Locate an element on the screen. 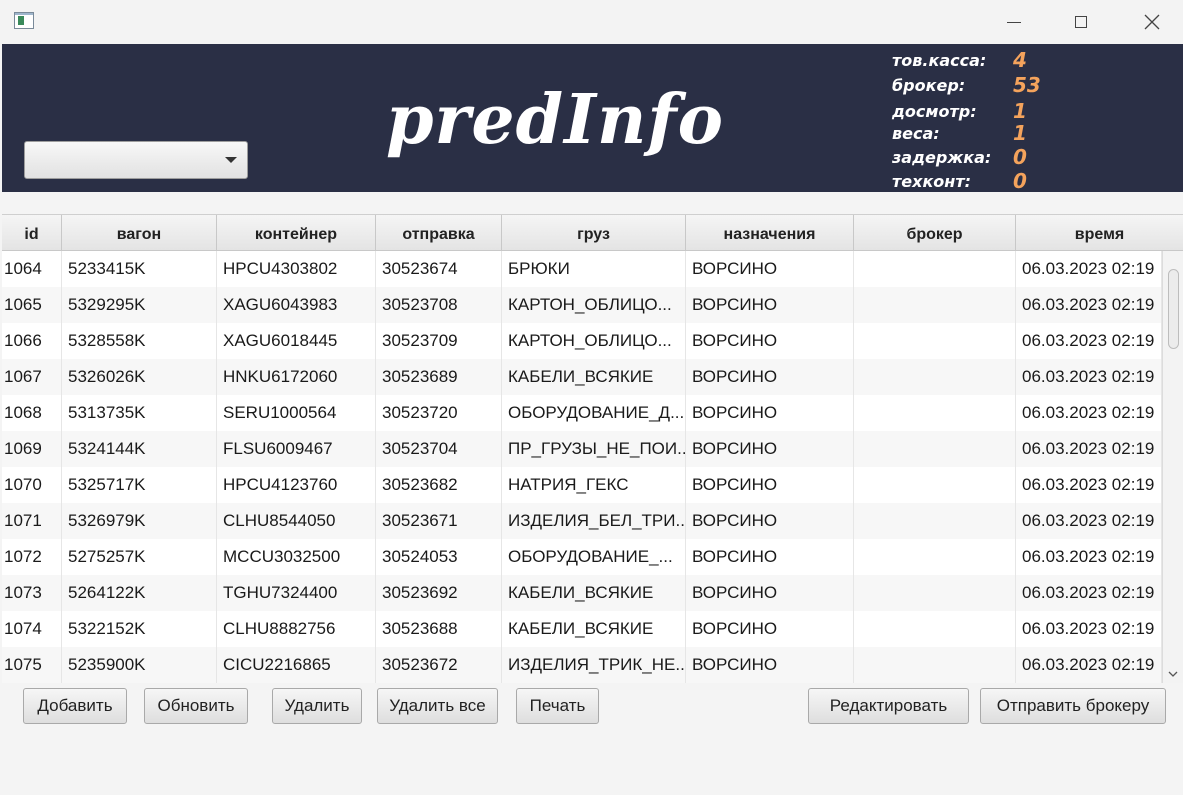  send-to-broker-button: Отправить брокеру is located at coordinates (1073, 706).